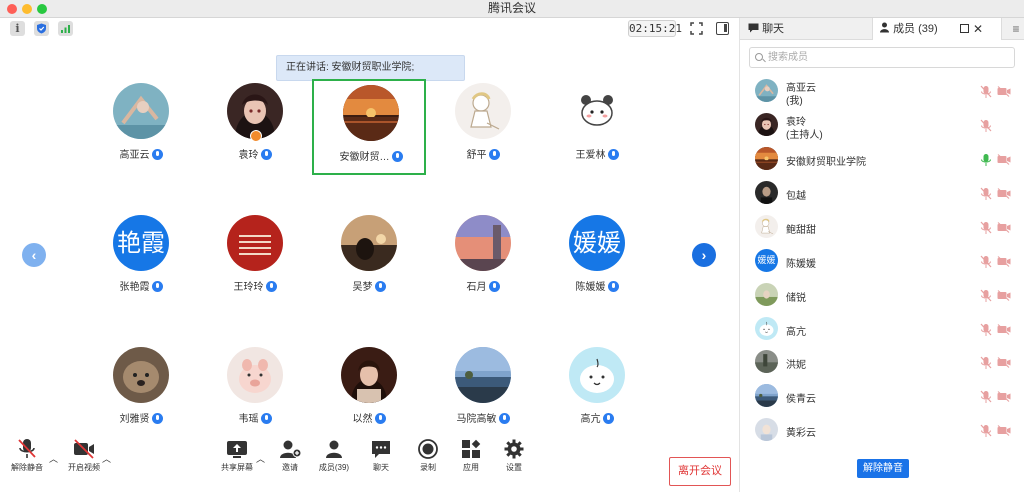  Describe the element at coordinates (483, 127) in the screenshot. I see `participant-tile: 舒平` at that location.